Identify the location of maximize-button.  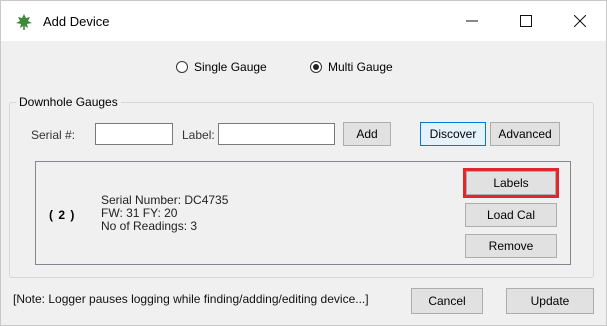
(526, 21).